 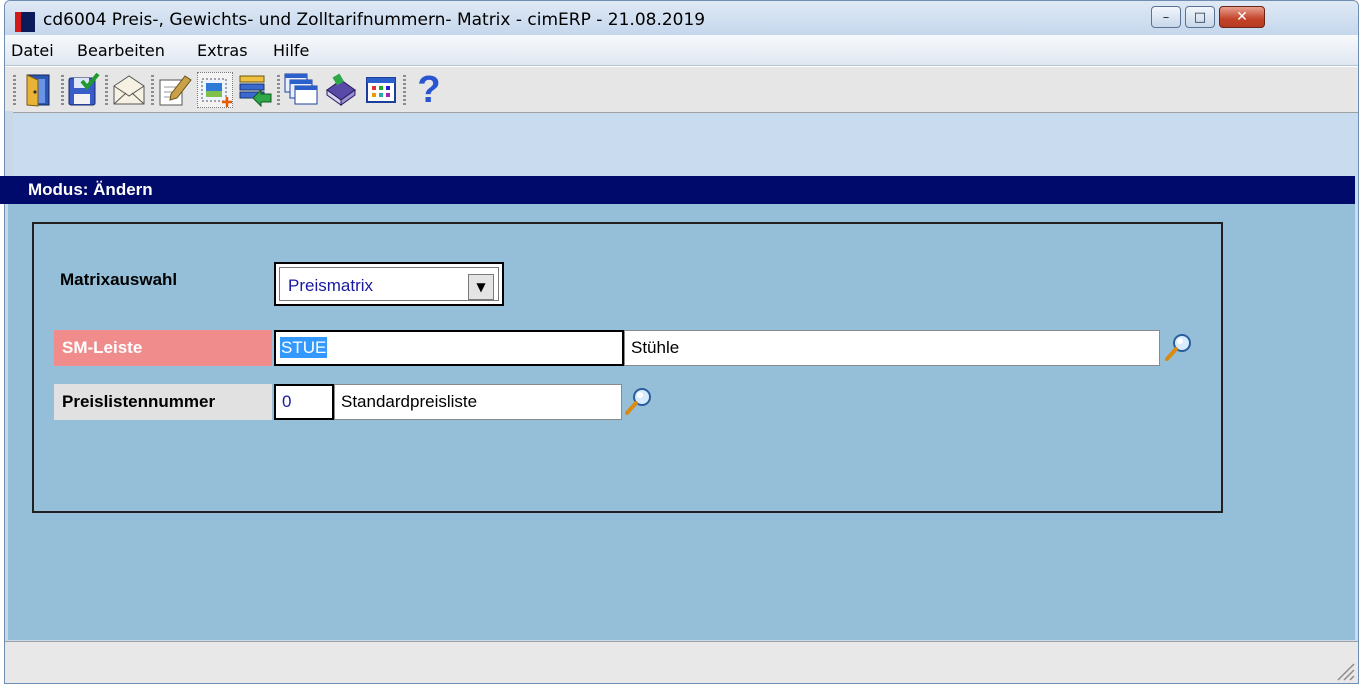 What do you see at coordinates (681, 50) in the screenshot?
I see `menu-bar: Datei Bearbeiten Extras Hilfe` at bounding box center [681, 50].